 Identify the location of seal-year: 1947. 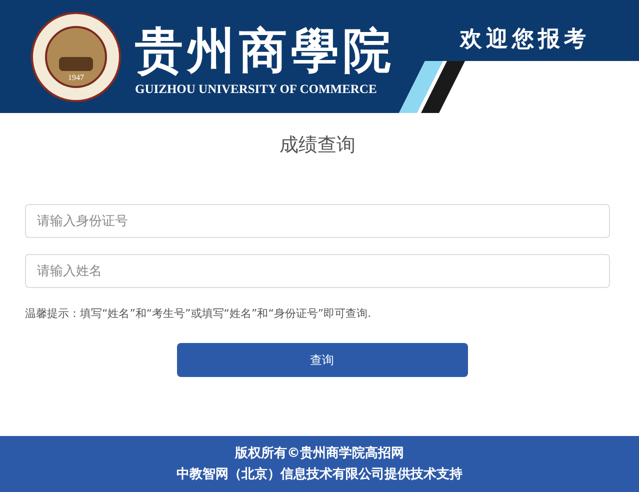
(76, 78).